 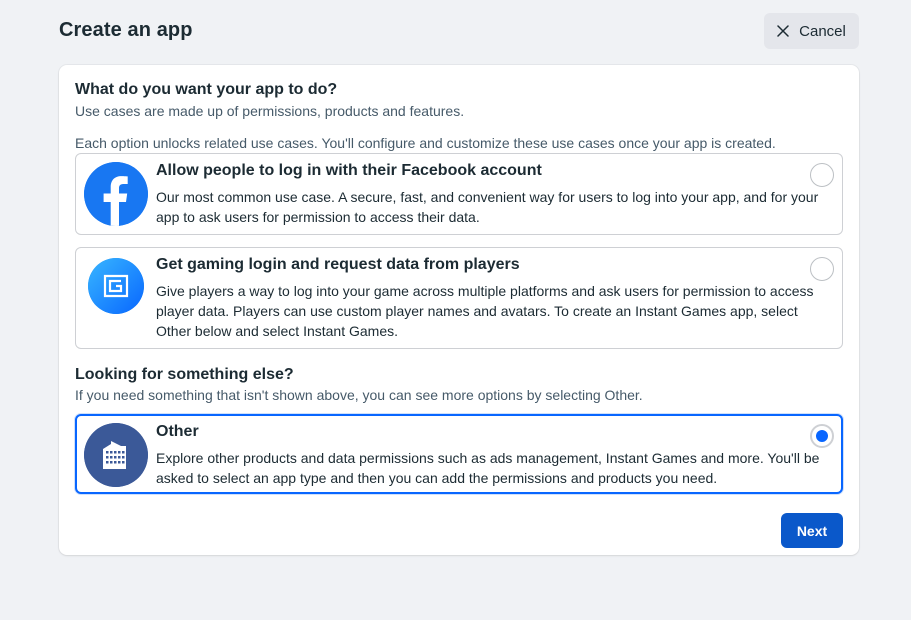 I want to click on close-icon, so click(x=783, y=31).